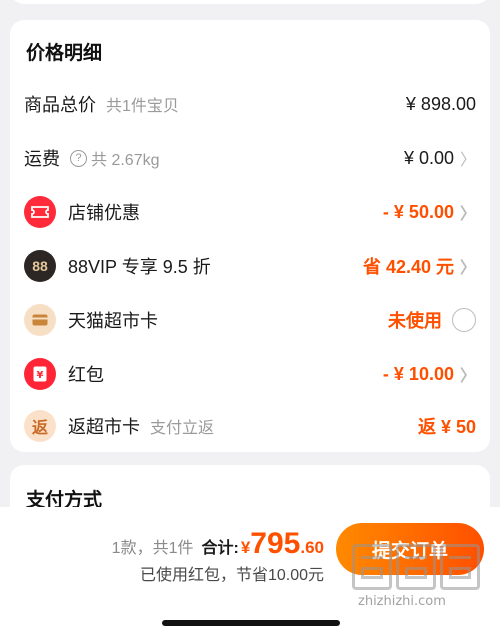 The image size is (500, 637). Describe the element at coordinates (250, 212) in the screenshot. I see `store-discount-row: 店铺优惠 - ¥ 50.00 〉` at that location.